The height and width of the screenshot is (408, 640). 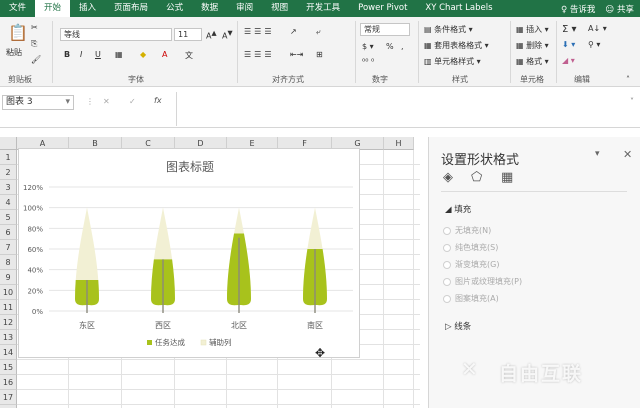 What do you see at coordinates (476, 177) in the screenshot?
I see `effects-icon: ⬠` at bounding box center [476, 177].